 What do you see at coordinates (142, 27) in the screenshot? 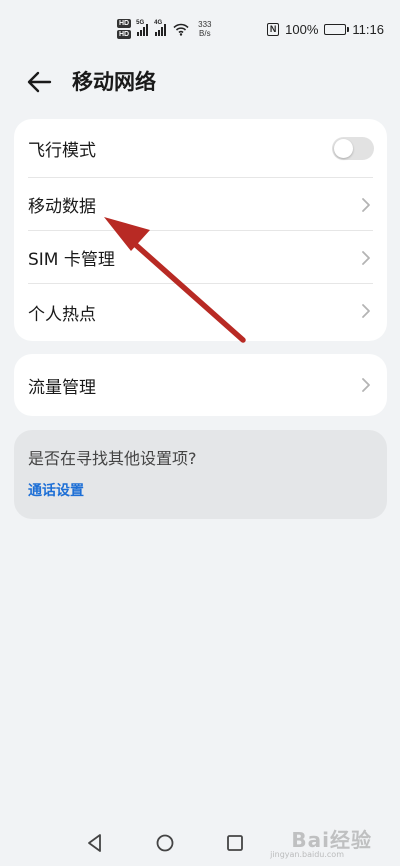
I see `signal-icon: 5G` at bounding box center [142, 27].